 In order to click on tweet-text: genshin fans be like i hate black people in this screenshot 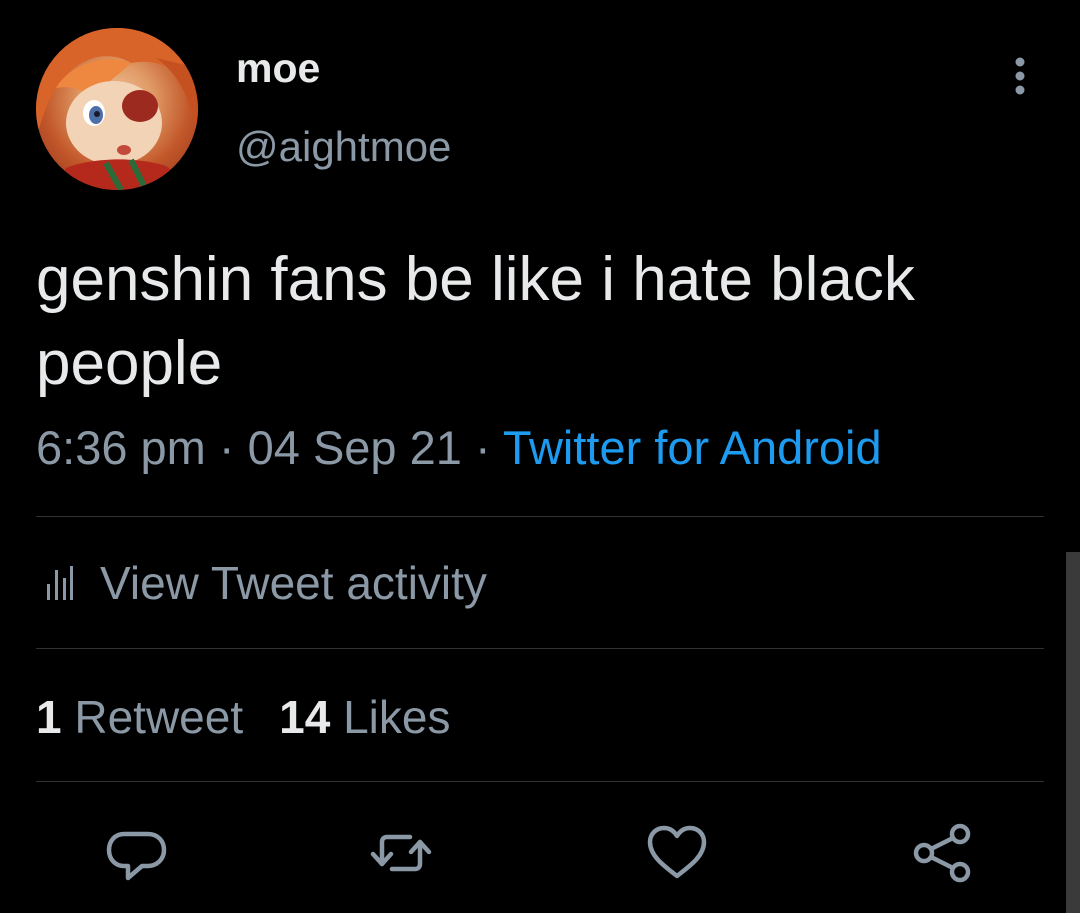, I will do `click(475, 321)`.